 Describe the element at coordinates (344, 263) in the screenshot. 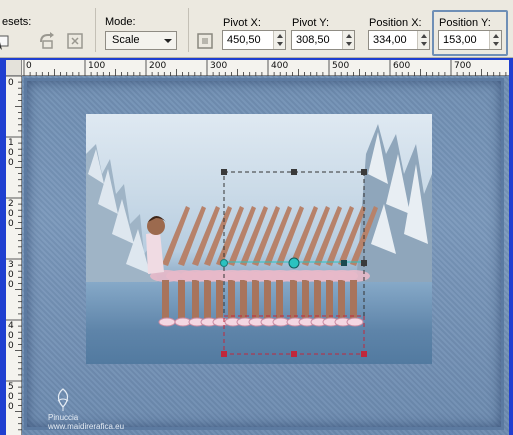

I see `handle-rotate` at that location.